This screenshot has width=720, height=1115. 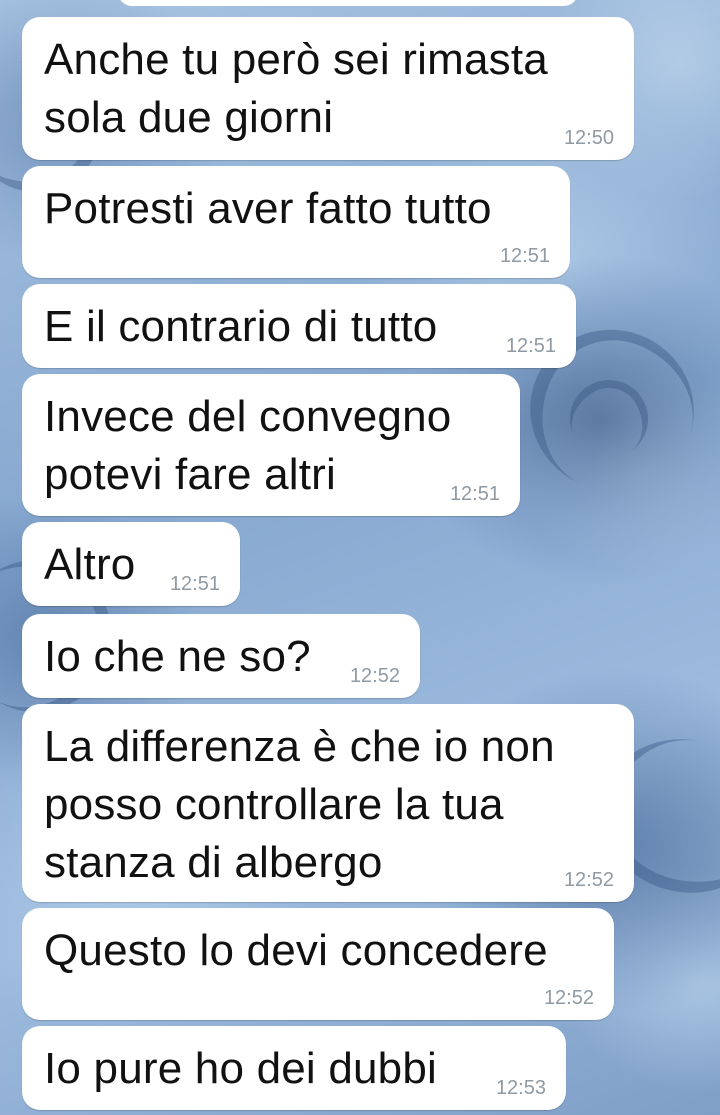 I want to click on message-bubble: Potresti aver fatto tutto 12:51, so click(x=296, y=222).